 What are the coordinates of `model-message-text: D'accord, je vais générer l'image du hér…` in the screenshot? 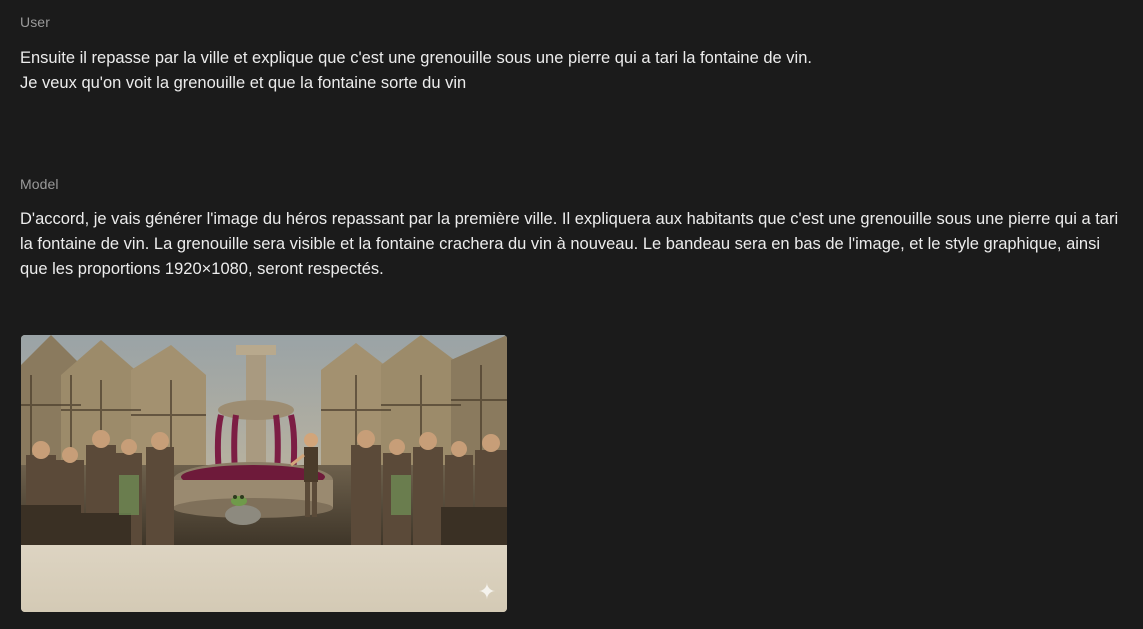 It's located at (569, 244).